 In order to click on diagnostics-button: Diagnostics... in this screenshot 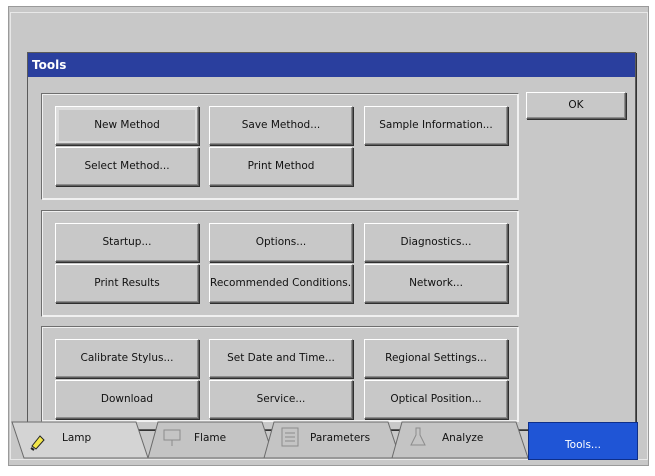, I will do `click(436, 242)`.